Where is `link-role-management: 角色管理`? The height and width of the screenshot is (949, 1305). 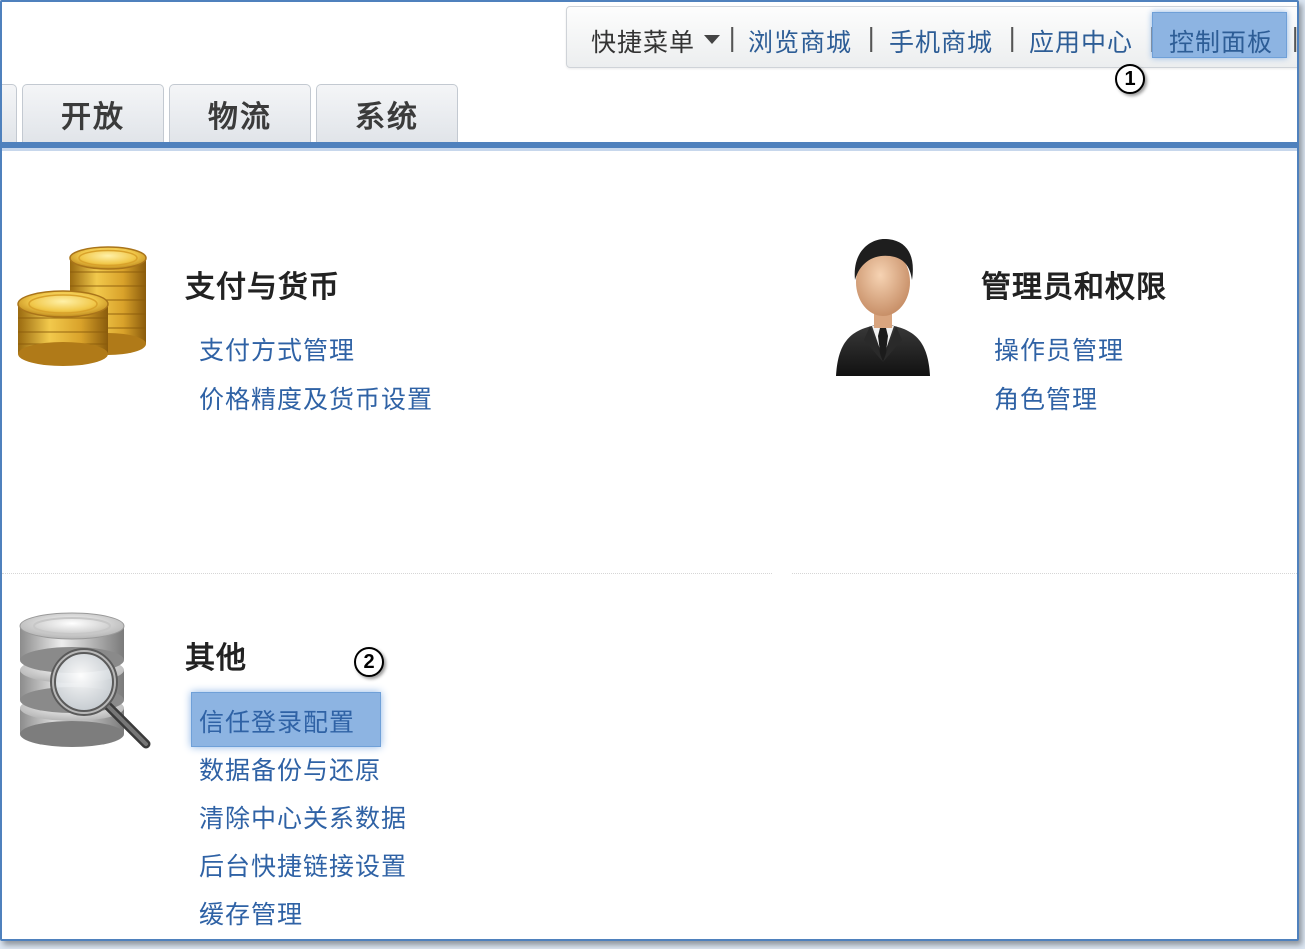
link-role-management: 角色管理 is located at coordinates (1046, 398).